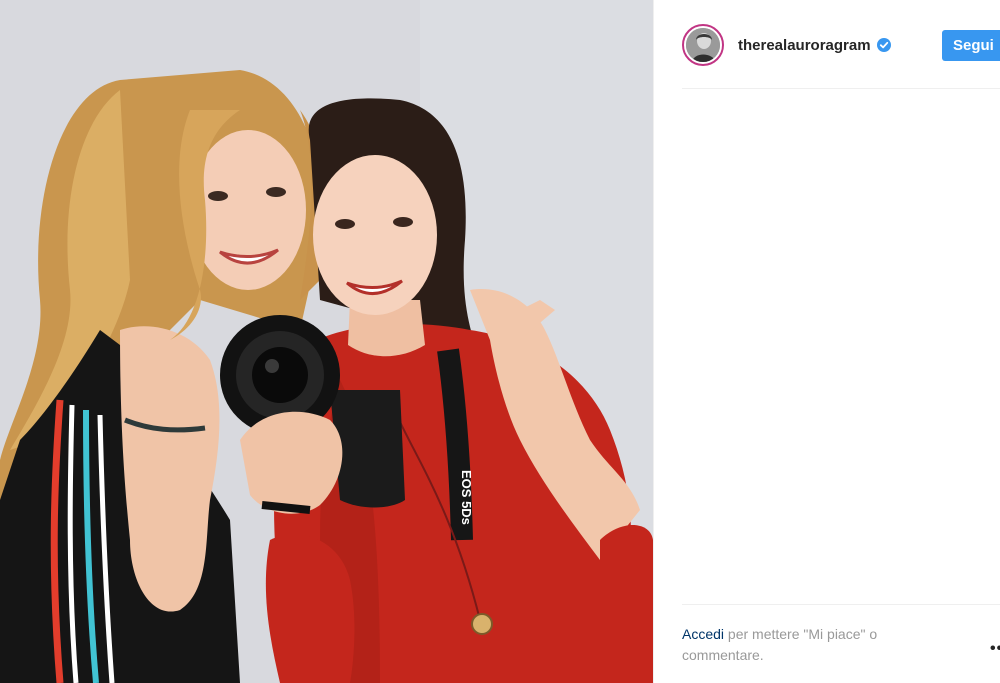 The image size is (1000, 683). What do you see at coordinates (804, 45) in the screenshot?
I see `username-link: therealauroragram` at bounding box center [804, 45].